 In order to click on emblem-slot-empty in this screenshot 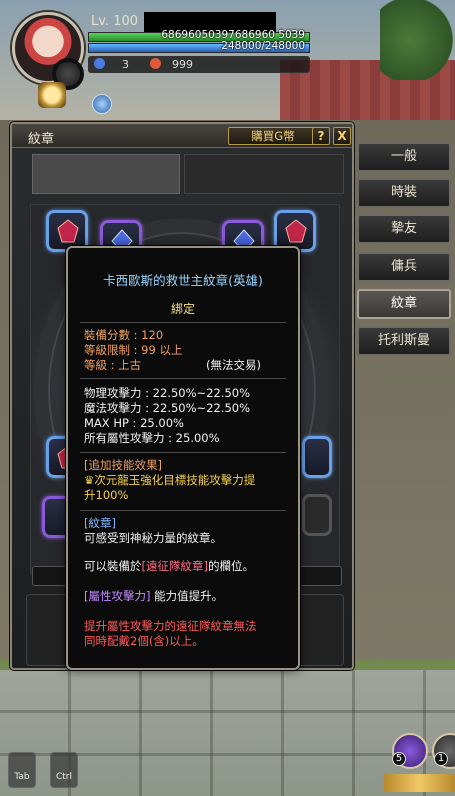, I will do `click(317, 515)`.